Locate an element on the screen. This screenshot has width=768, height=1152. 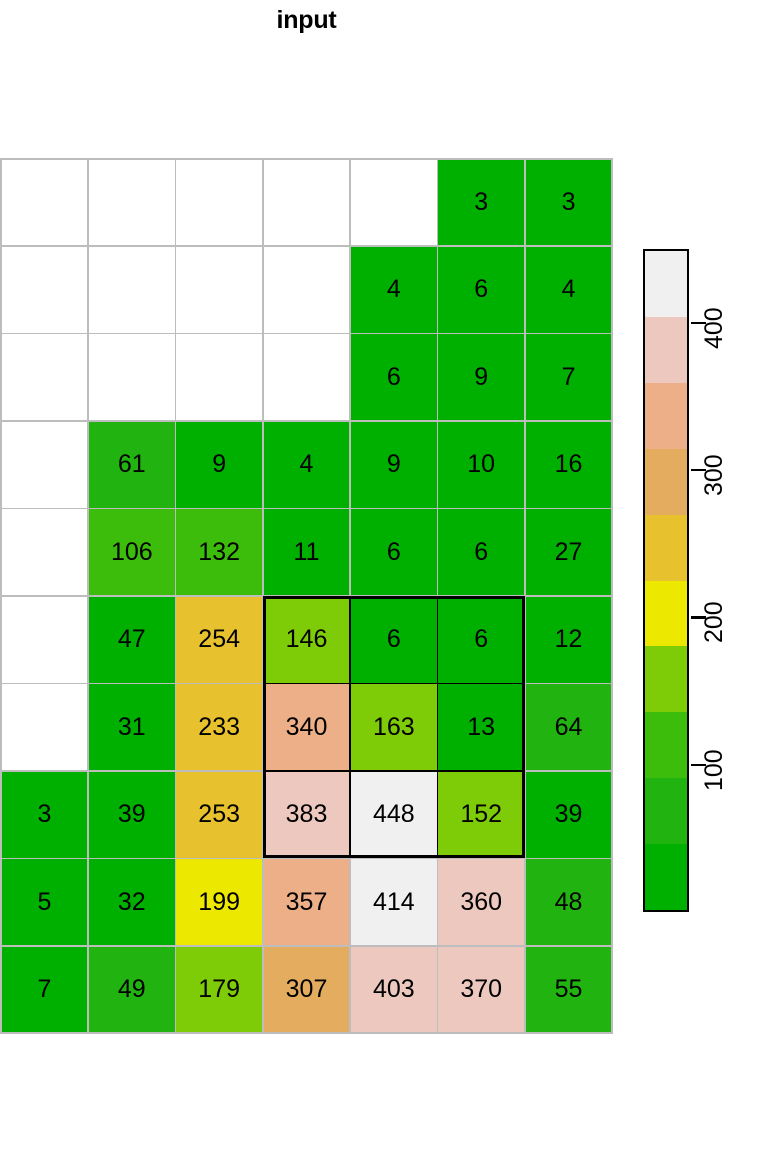
heatmap-cell: 233 is located at coordinates (219, 727).